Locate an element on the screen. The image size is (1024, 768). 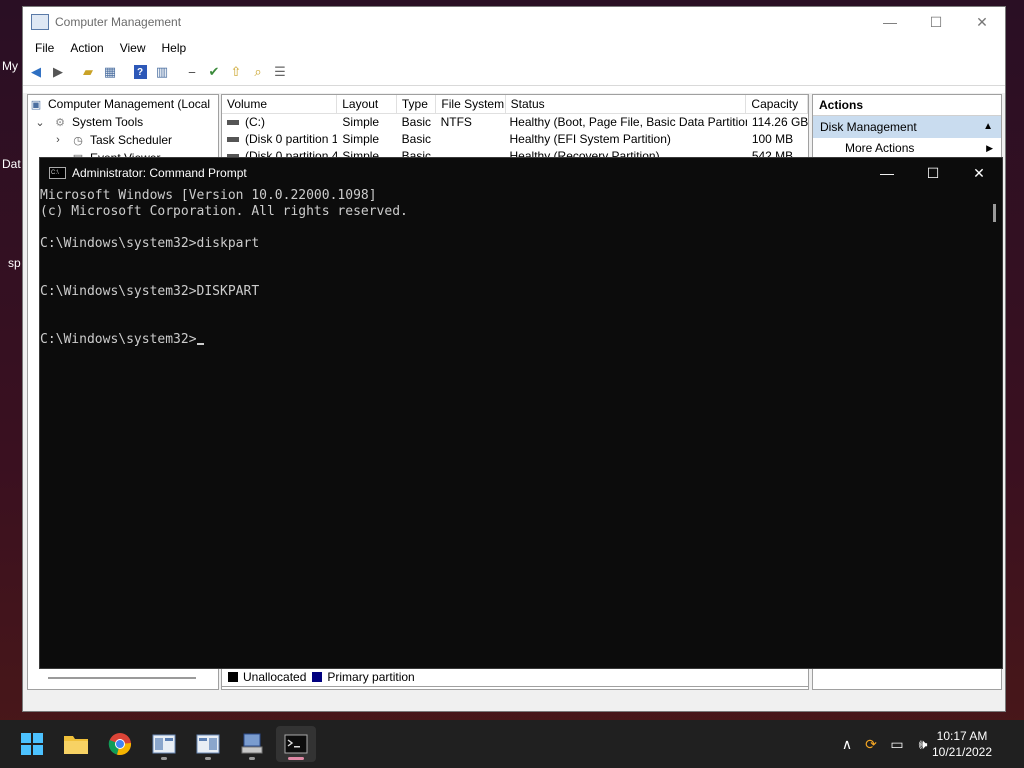
show-hide-tree-icon: ▦ is located at coordinates (110, 72).